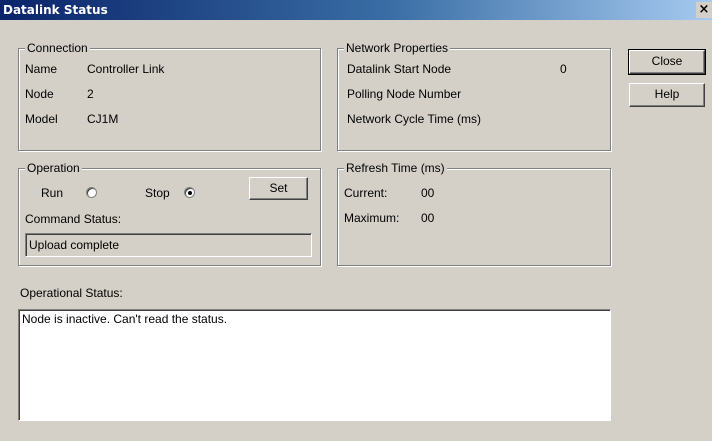 The height and width of the screenshot is (441, 712). What do you see at coordinates (71, 293) in the screenshot?
I see `operational-status-label: Operational Status:` at bounding box center [71, 293].